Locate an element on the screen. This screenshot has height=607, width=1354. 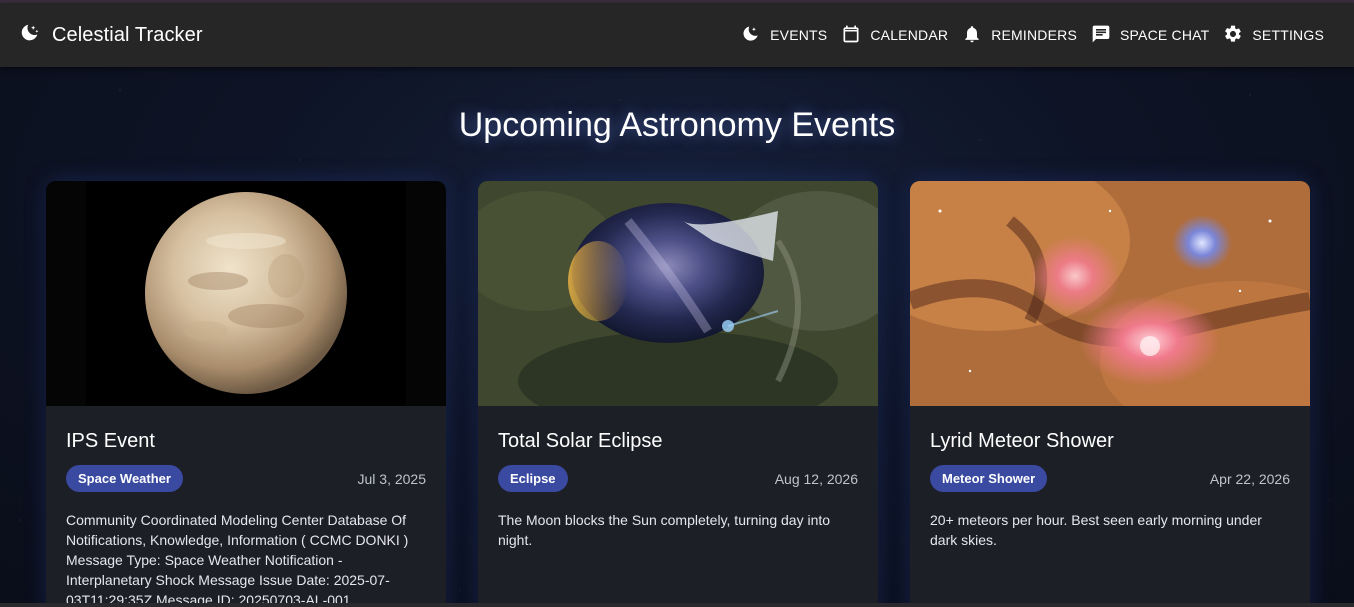
page-title: Upcoming Astronomy Events is located at coordinates (677, 125).